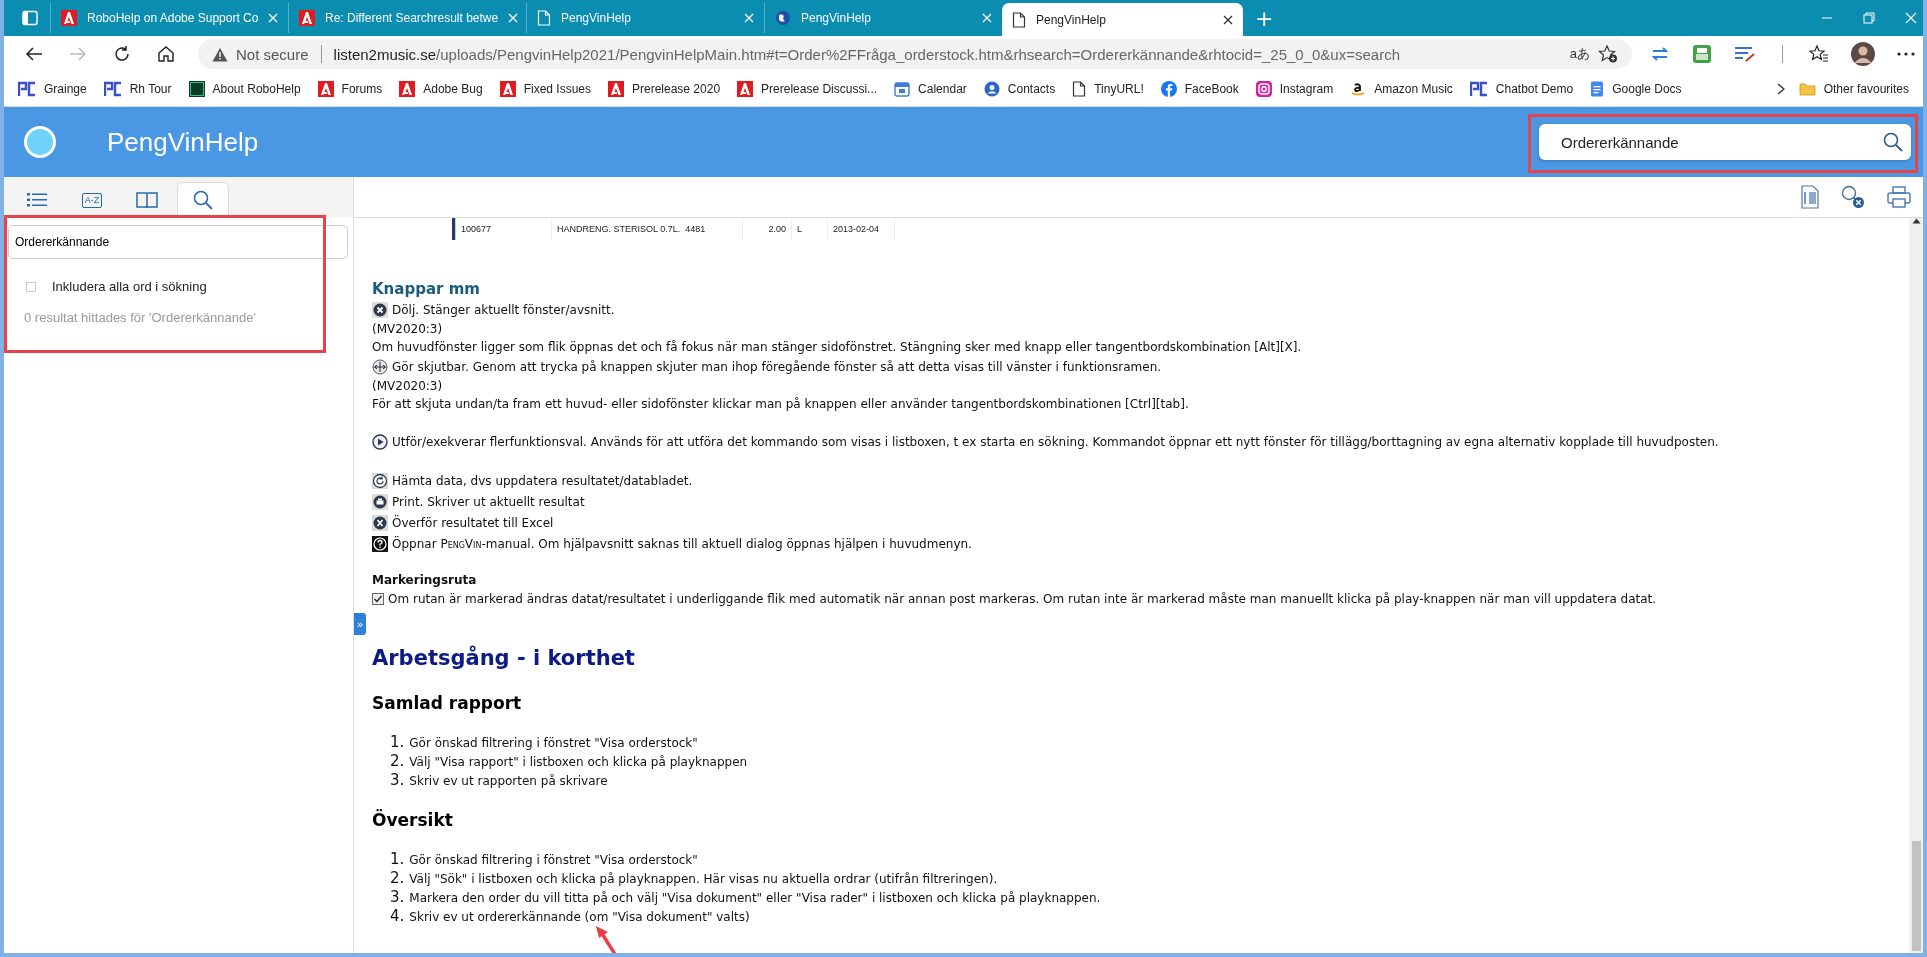 The height and width of the screenshot is (957, 1927). Describe the element at coordinates (147, 200) in the screenshot. I see `book-icon` at that location.